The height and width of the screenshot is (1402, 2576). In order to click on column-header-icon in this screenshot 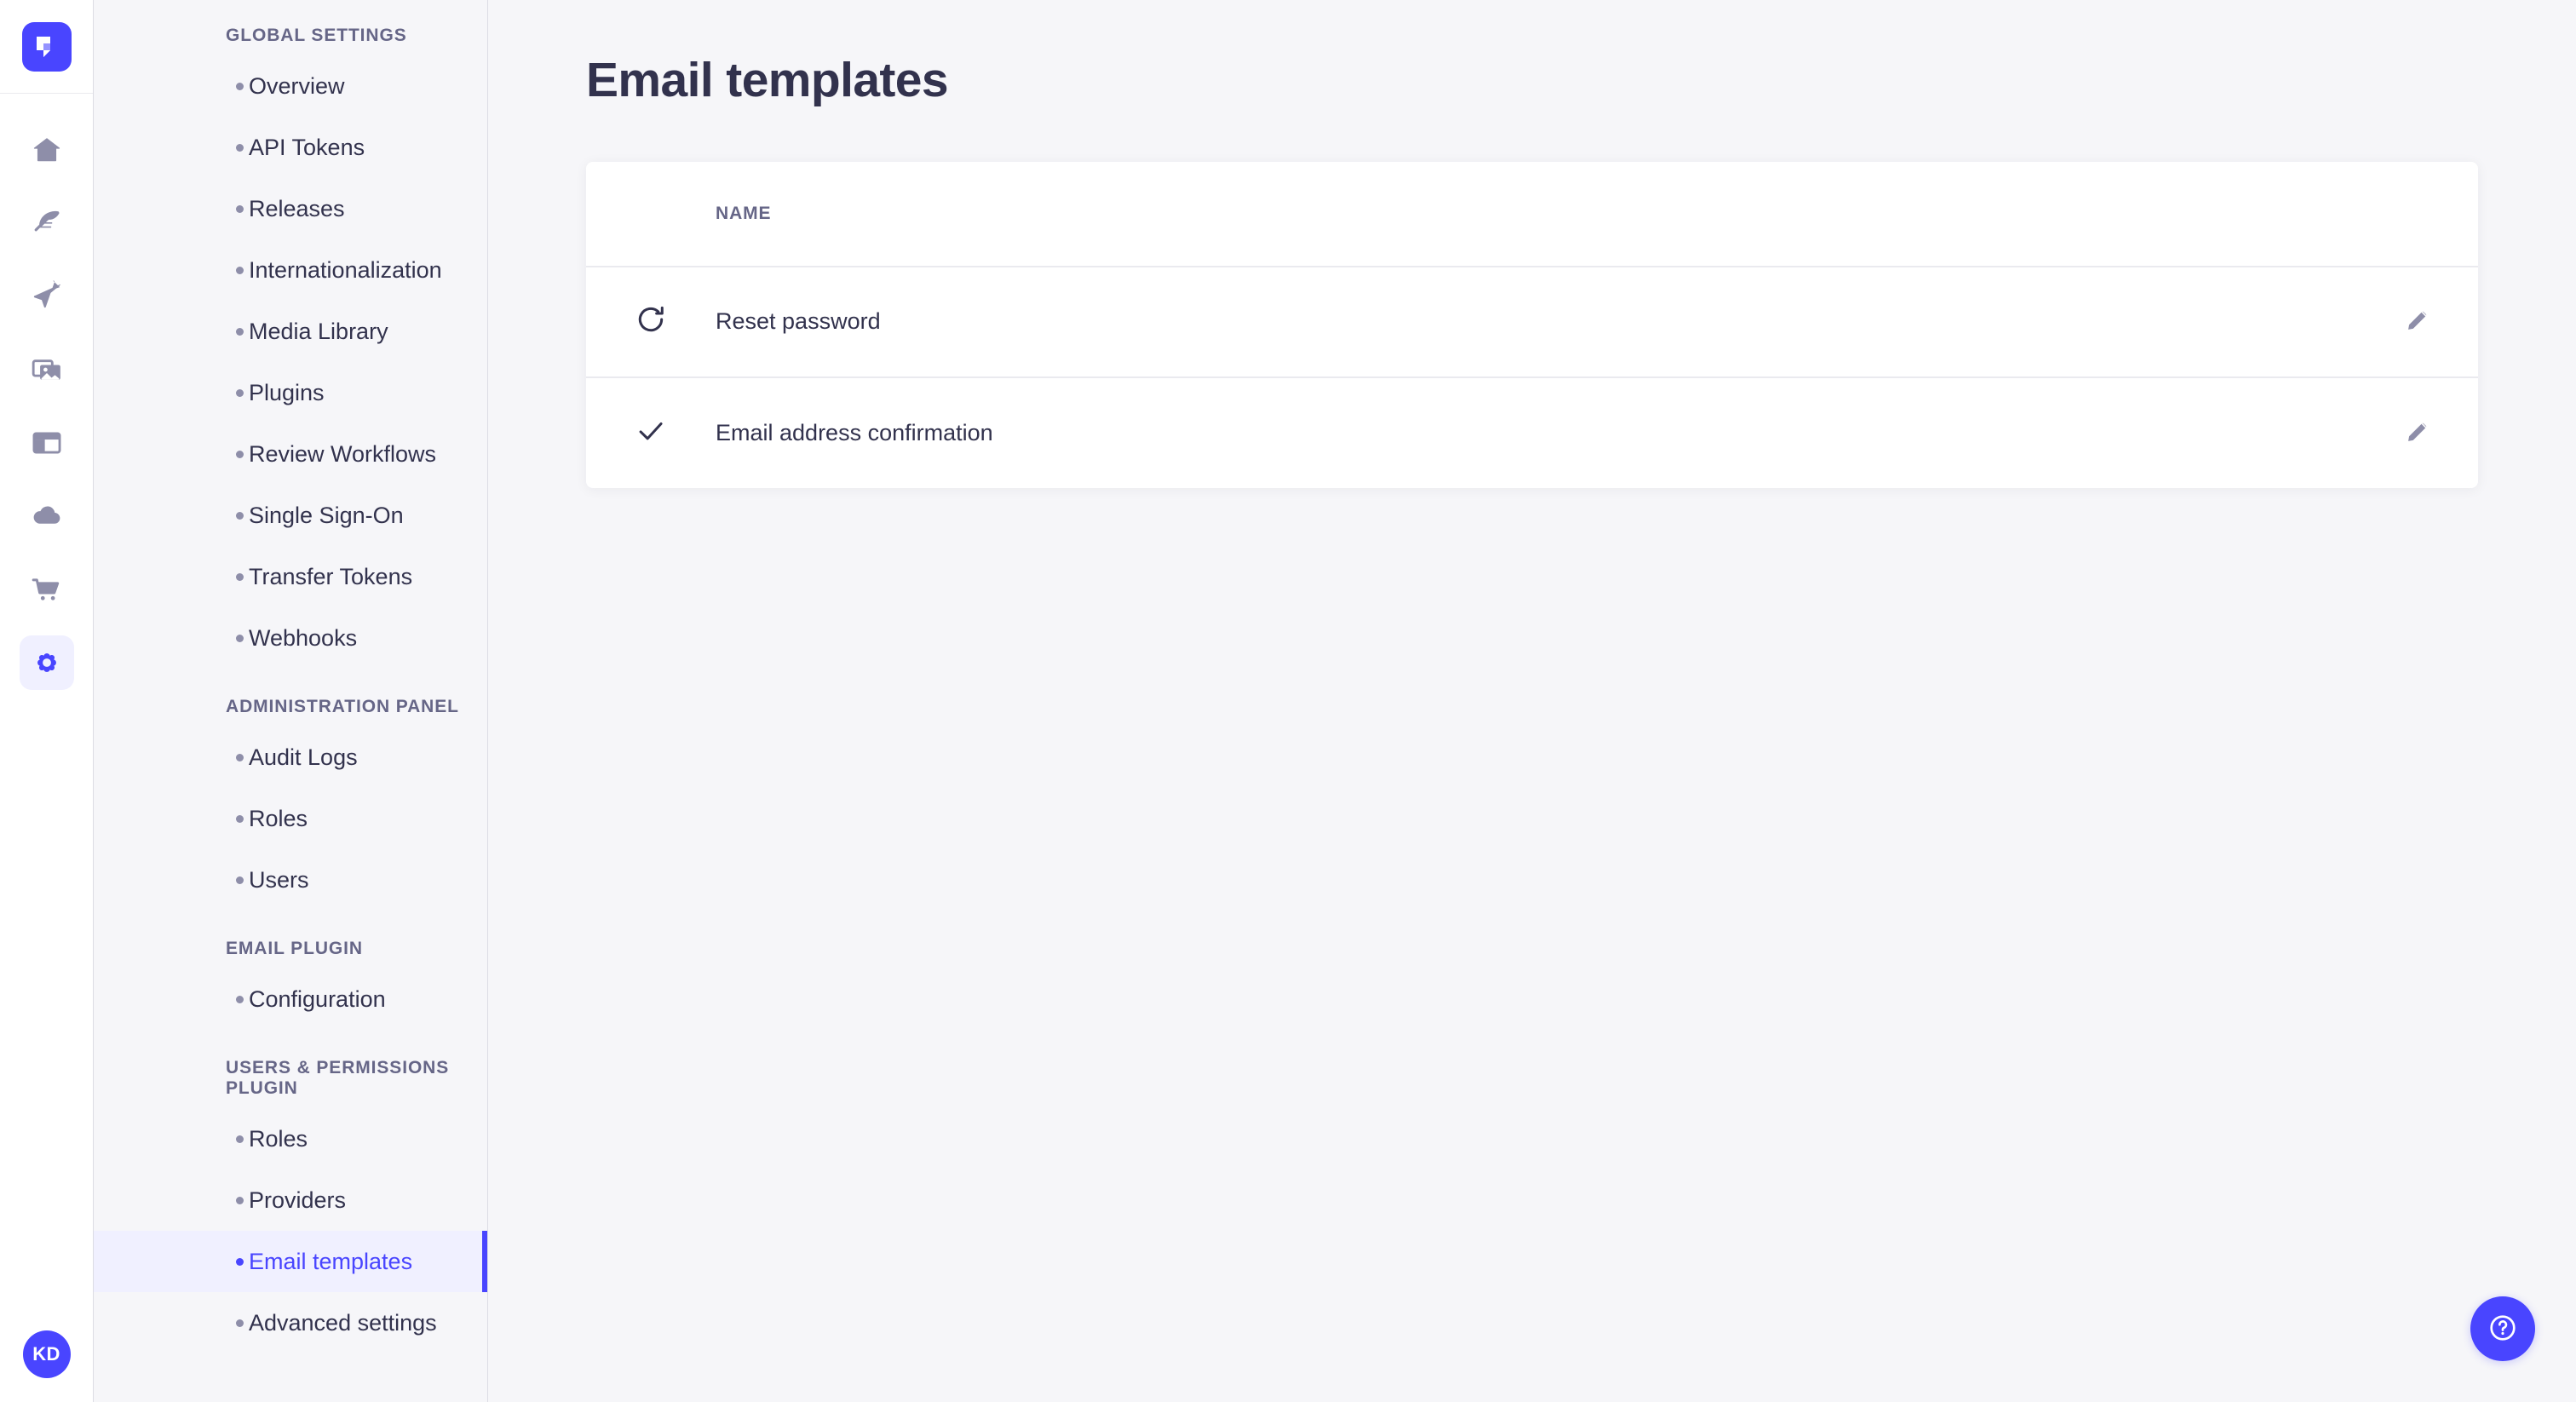, I will do `click(651, 214)`.